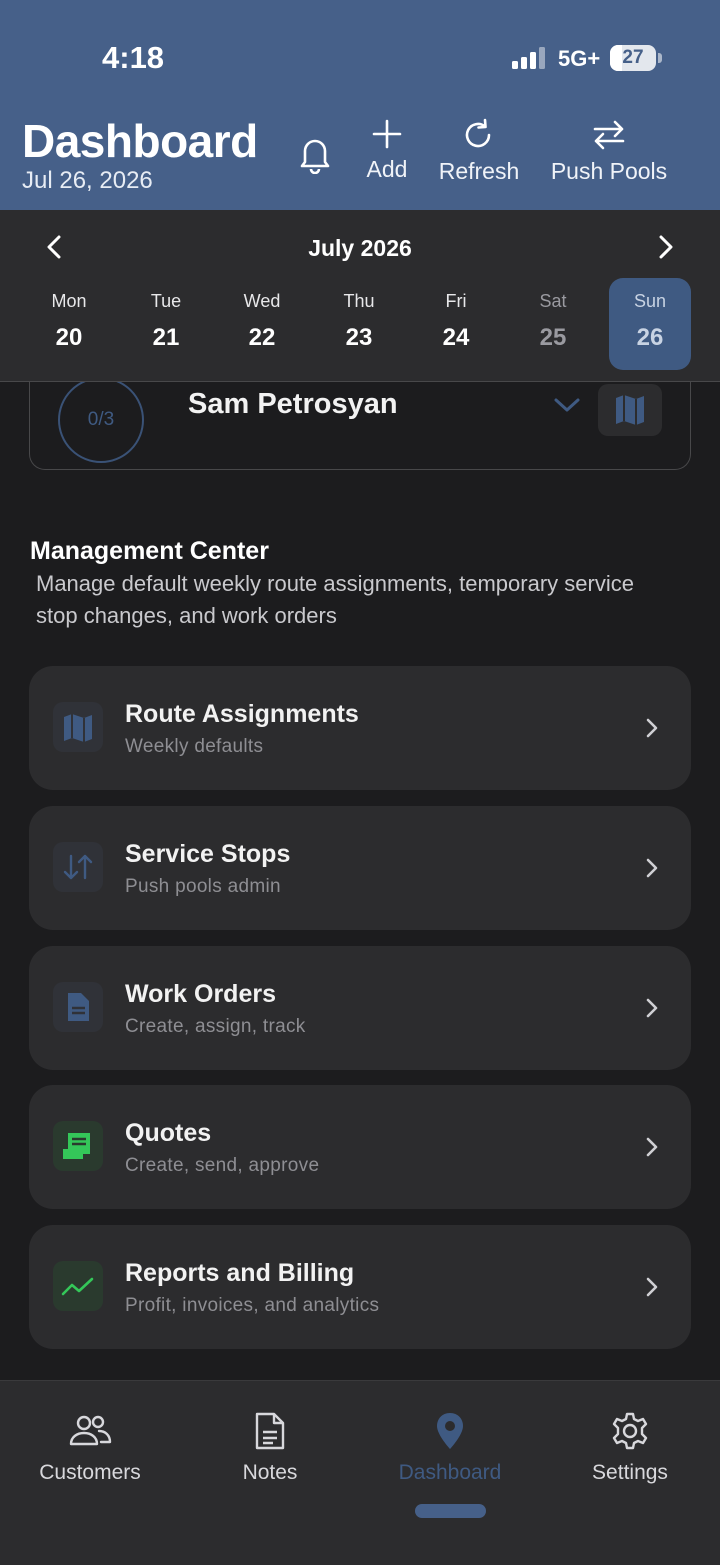  Describe the element at coordinates (450, 1511) in the screenshot. I see `home-indicator` at that location.